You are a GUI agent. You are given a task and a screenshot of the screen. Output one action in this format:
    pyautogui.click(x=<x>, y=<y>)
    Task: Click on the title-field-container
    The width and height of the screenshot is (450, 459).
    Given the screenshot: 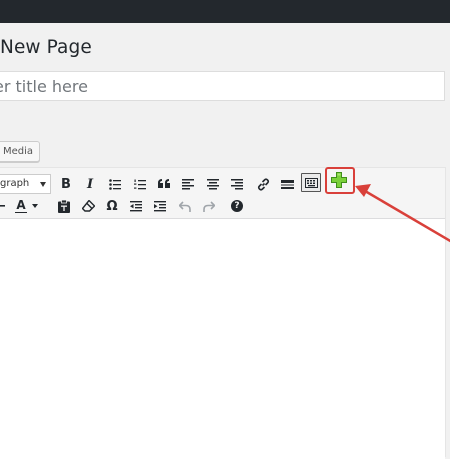 What is the action you would take?
    pyautogui.click(x=222, y=86)
    